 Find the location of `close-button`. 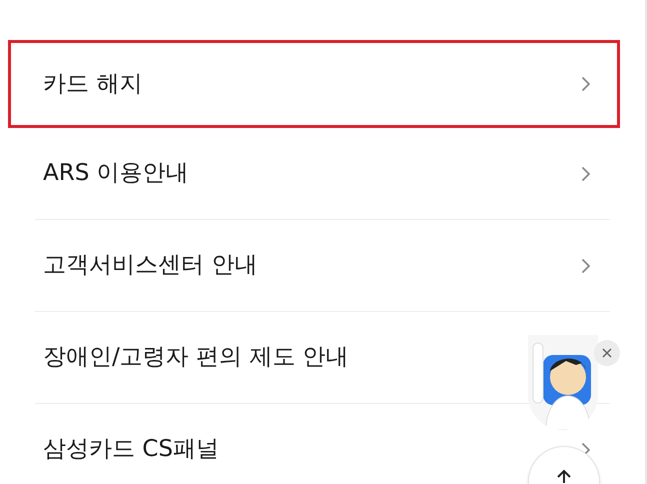

close-button is located at coordinates (607, 353).